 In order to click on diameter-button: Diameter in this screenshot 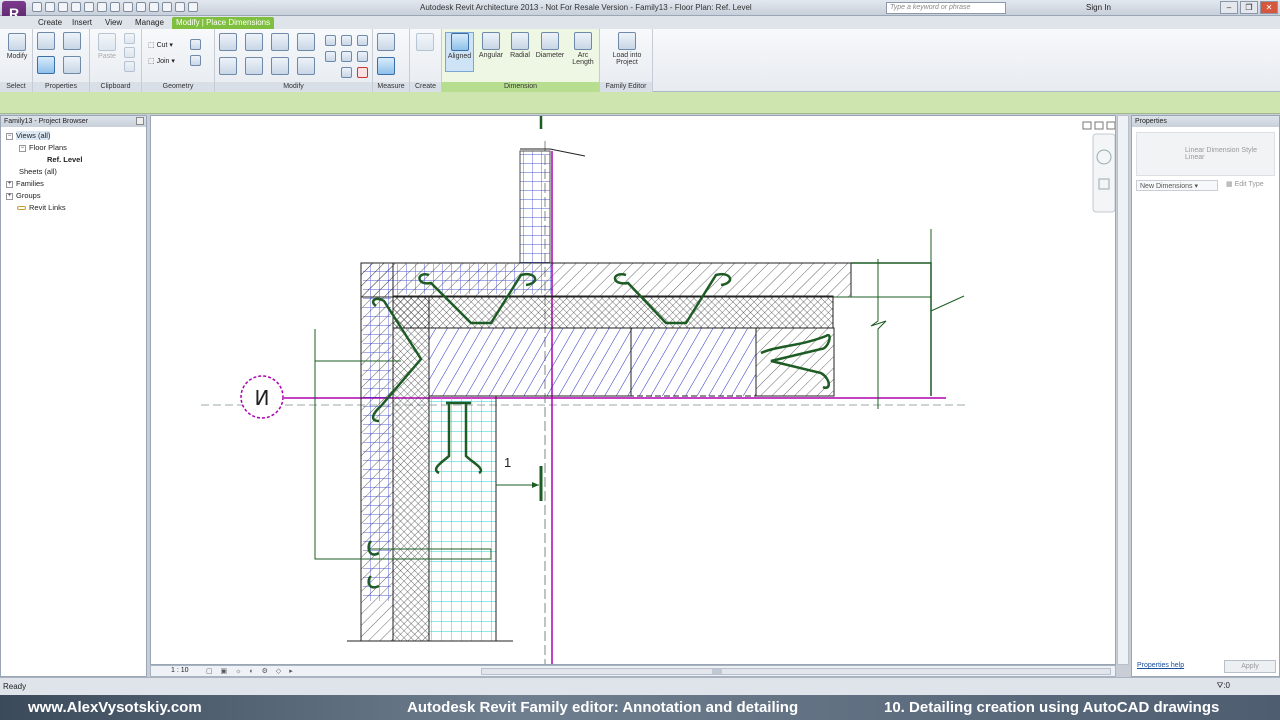, I will do `click(550, 45)`.